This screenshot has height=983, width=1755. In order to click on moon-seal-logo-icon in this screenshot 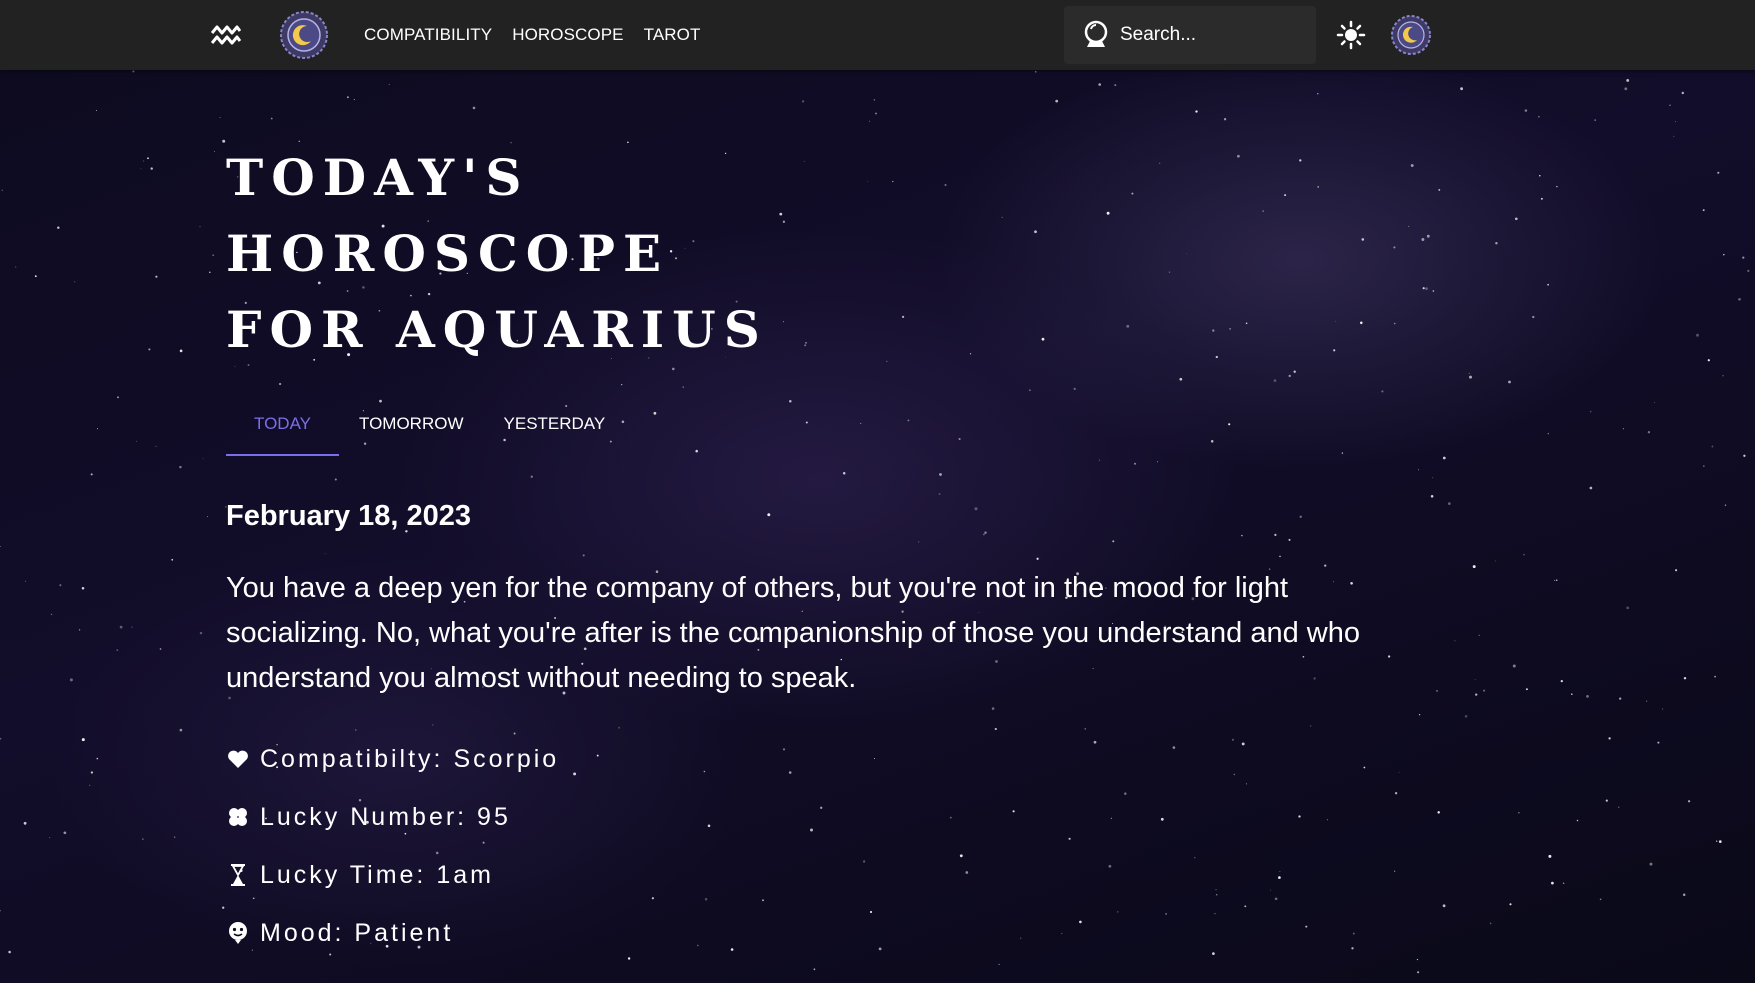, I will do `click(304, 35)`.